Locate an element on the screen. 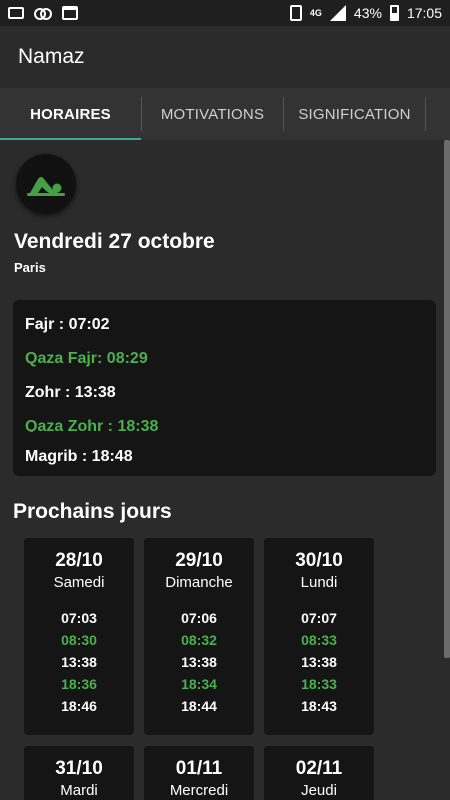 The image size is (450, 800). day-card: 31/10 Mardi is located at coordinates (79, 773).